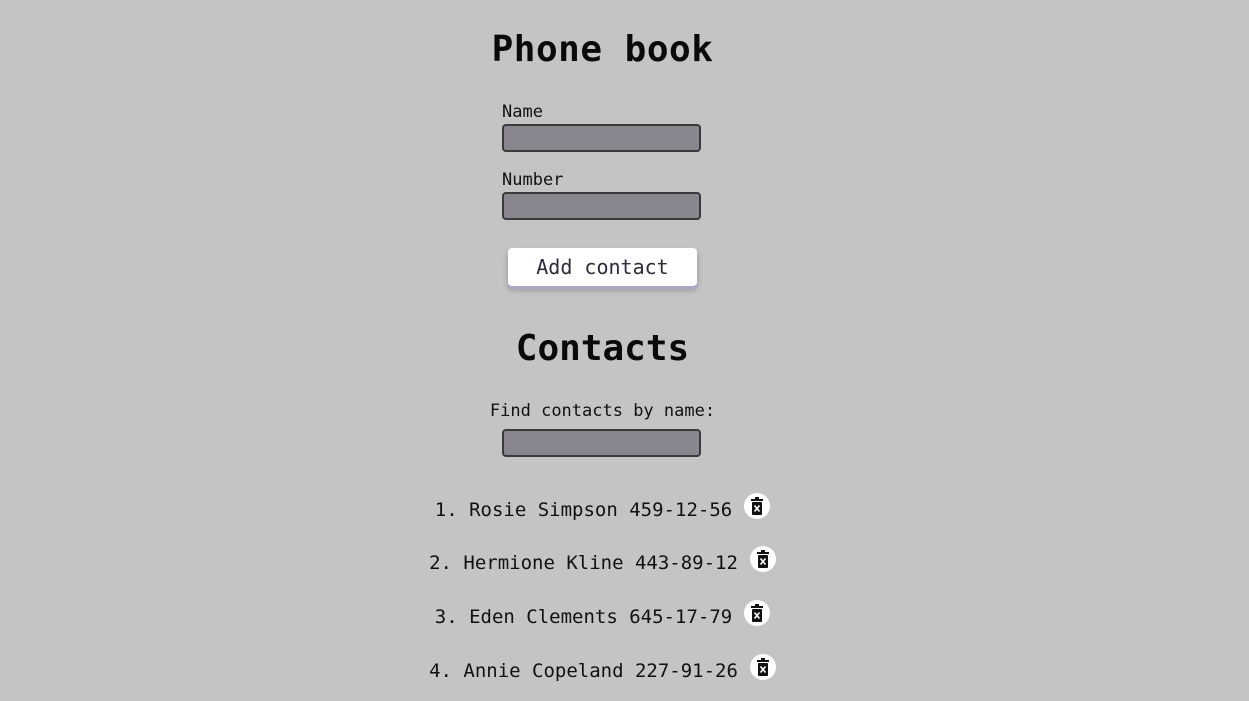 This screenshot has width=1249, height=701. What do you see at coordinates (533, 180) in the screenshot?
I see `number-label: Number` at bounding box center [533, 180].